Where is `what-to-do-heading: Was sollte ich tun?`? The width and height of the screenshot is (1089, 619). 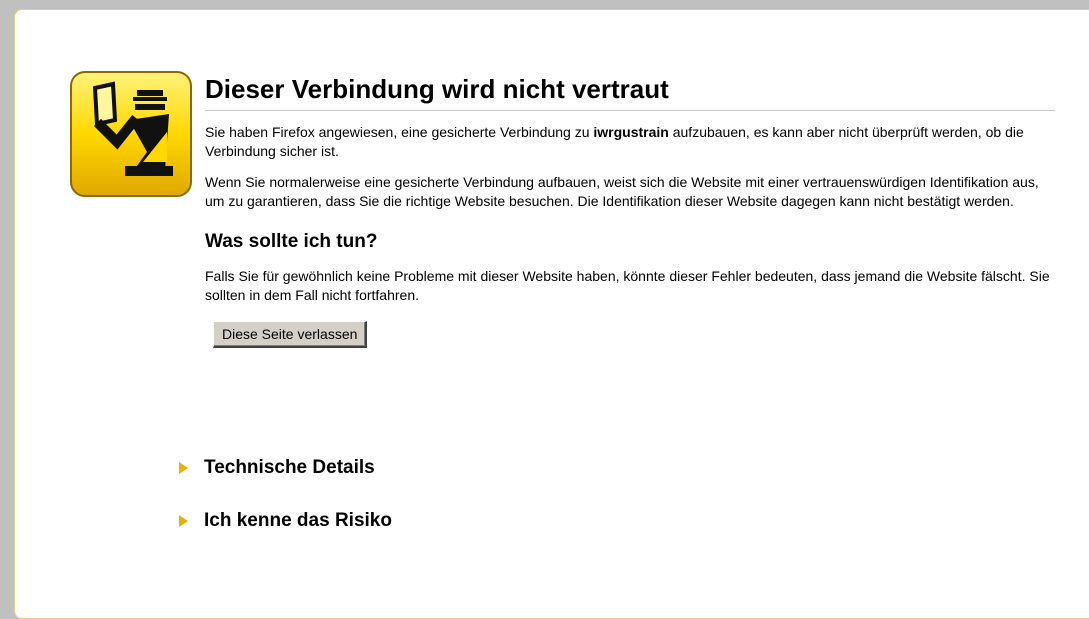 what-to-do-heading: Was sollte ich tun? is located at coordinates (291, 241).